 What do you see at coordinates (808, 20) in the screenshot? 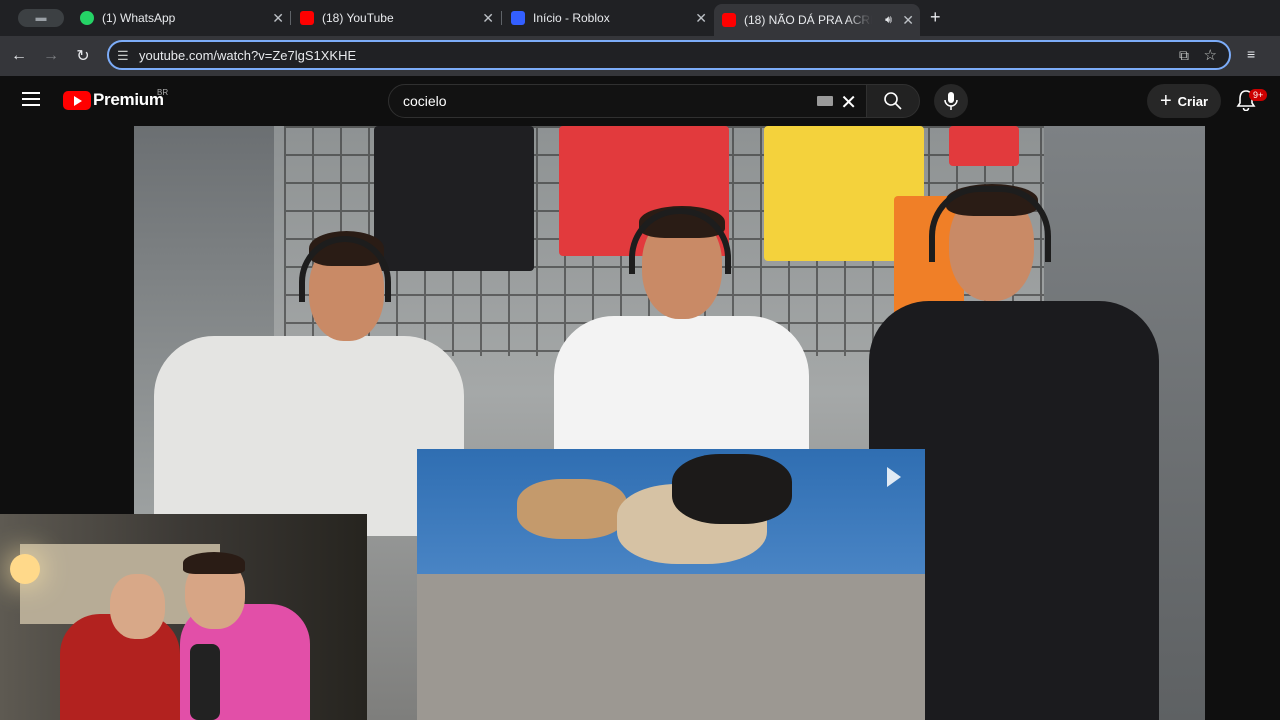
I see `tab-title: (18) NÃO DÁ PRA ACREDITAR` at bounding box center [808, 20].